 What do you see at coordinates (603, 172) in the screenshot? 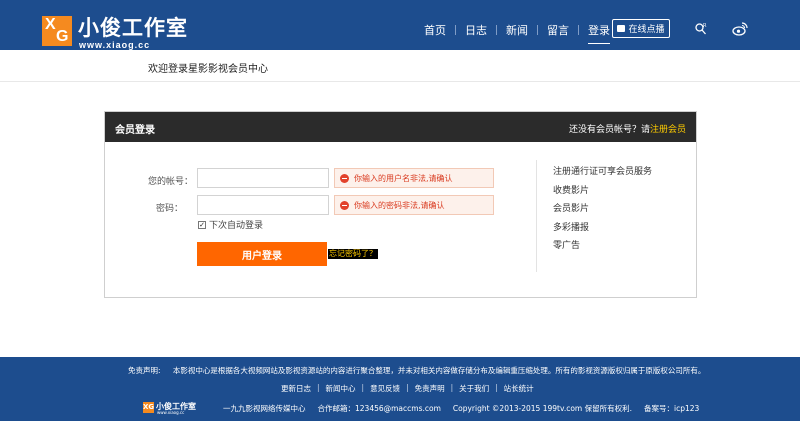
I see `benefit-item: 注册通行证可享会员服务` at bounding box center [603, 172].